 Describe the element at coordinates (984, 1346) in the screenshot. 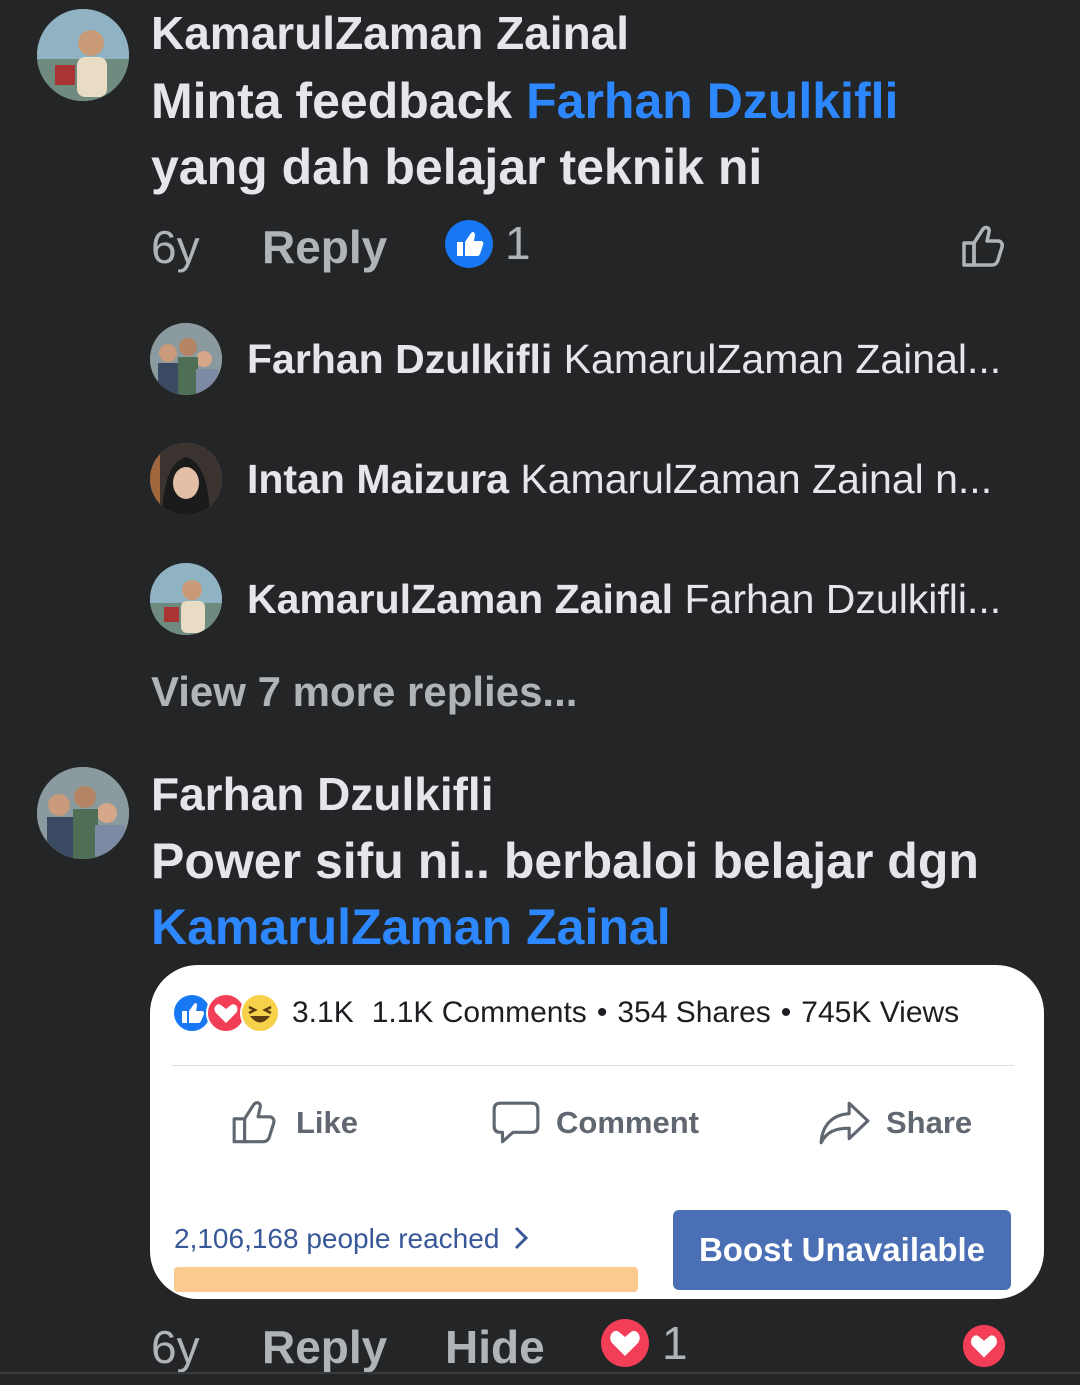

I see `heart-react-icon` at that location.